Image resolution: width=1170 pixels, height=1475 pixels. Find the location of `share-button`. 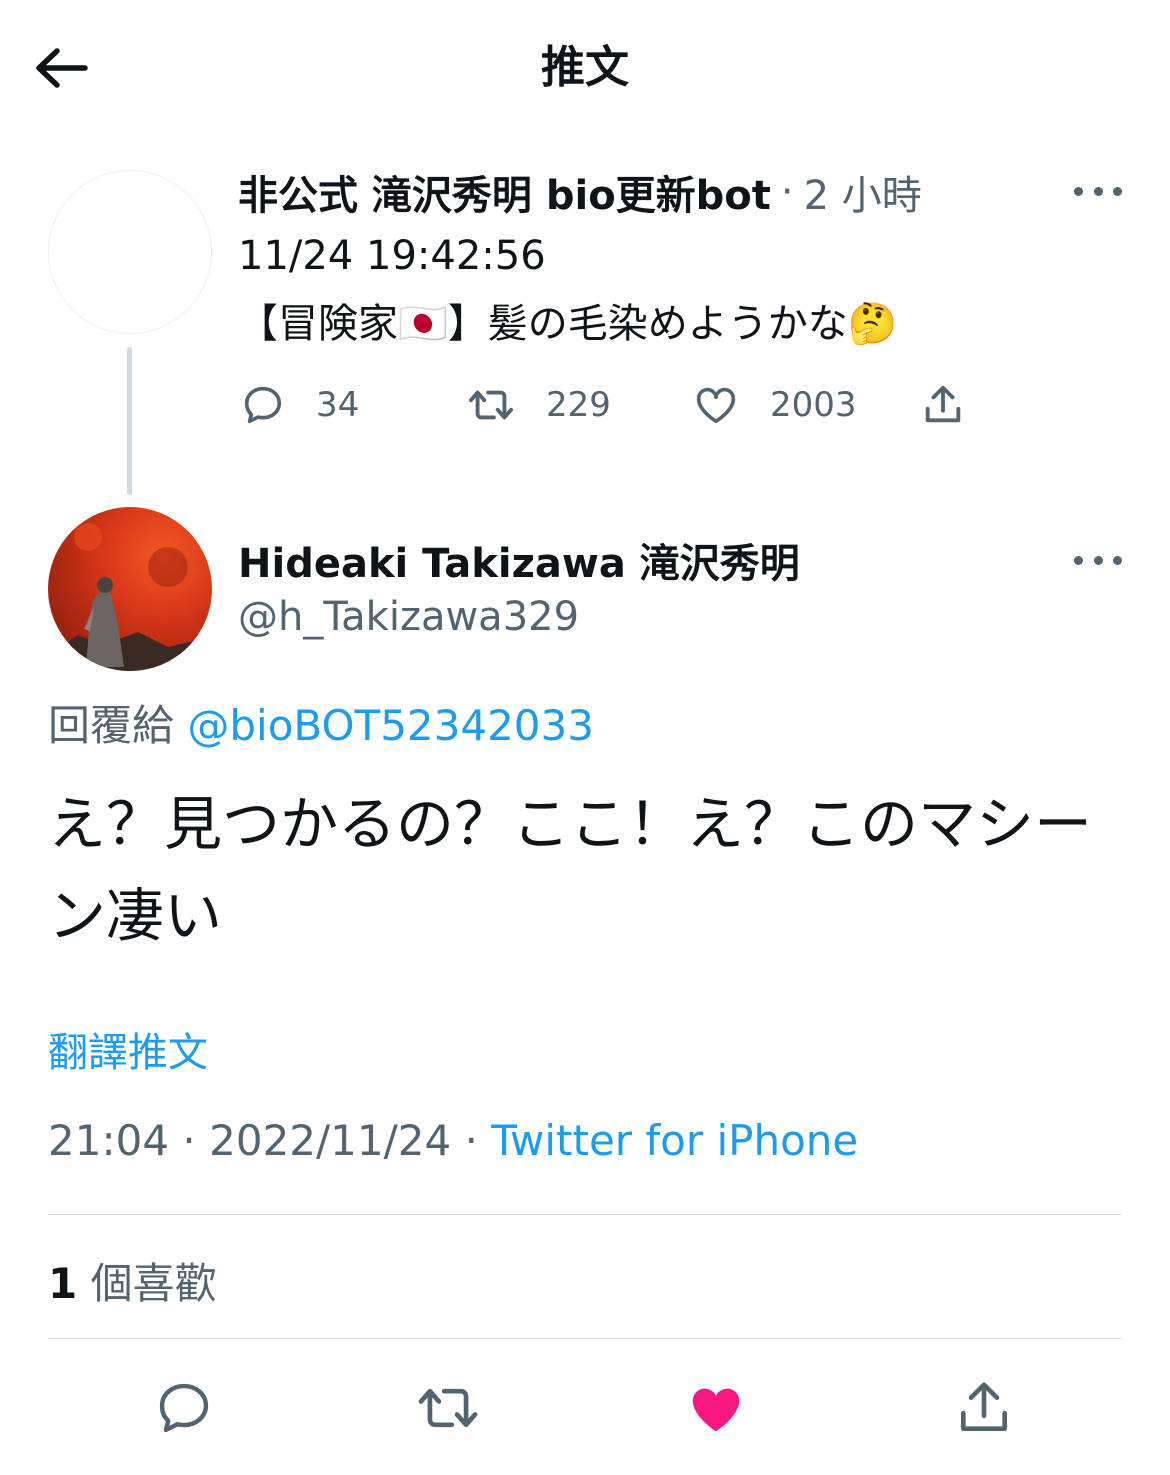

share-button is located at coordinates (984, 1408).